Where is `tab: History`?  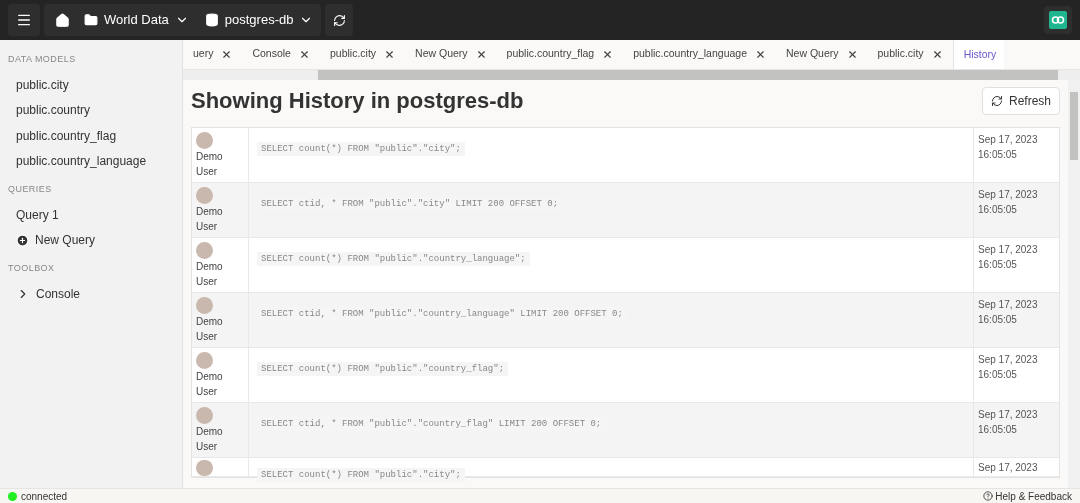 tab: History is located at coordinates (978, 54).